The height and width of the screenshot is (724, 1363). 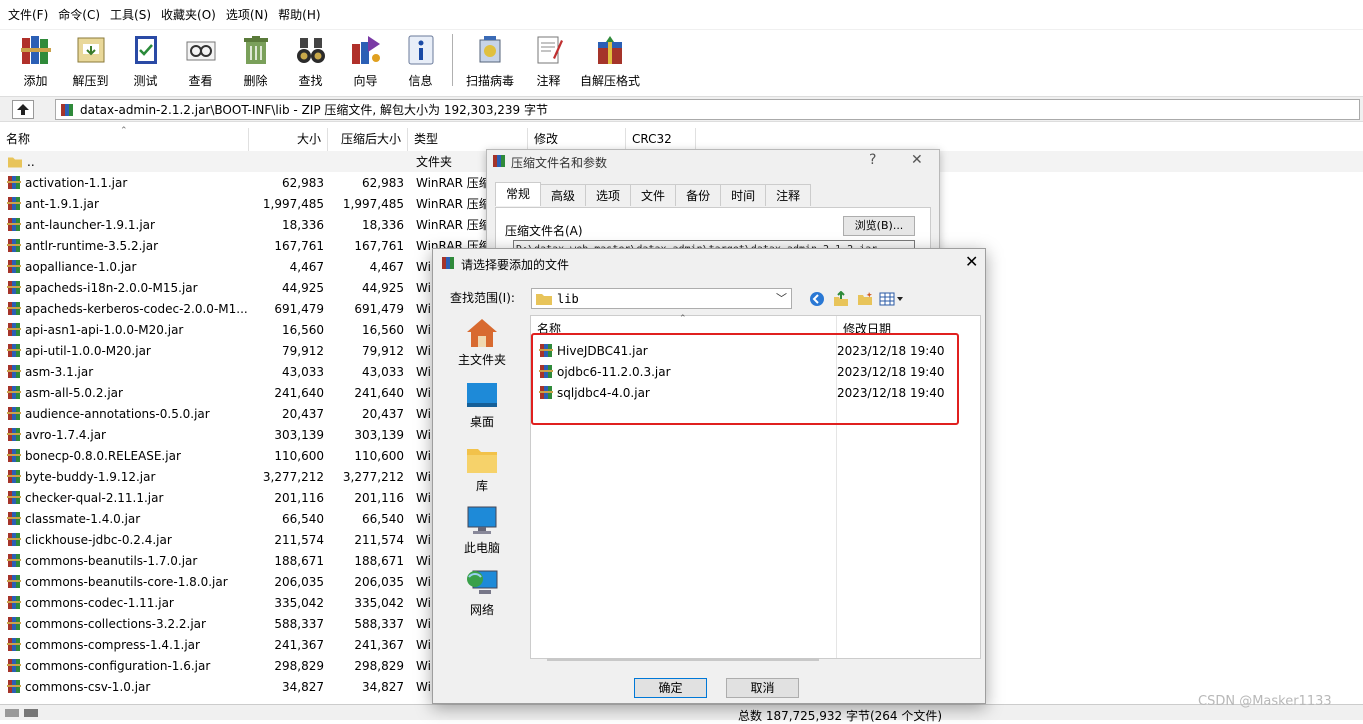 I want to click on tab-comment: 注释, so click(x=788, y=195).